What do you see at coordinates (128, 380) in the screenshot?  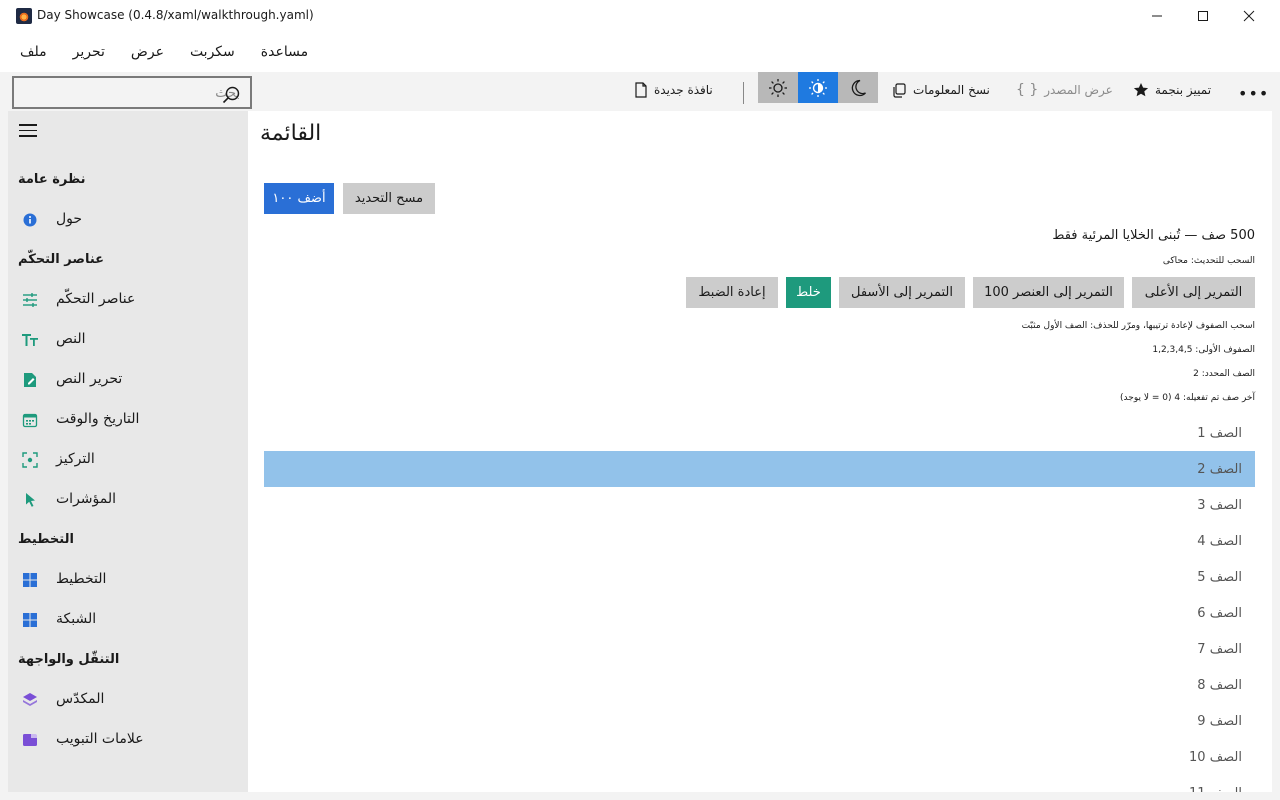 I see `sidebar-item-text-edit: تحرير النص` at bounding box center [128, 380].